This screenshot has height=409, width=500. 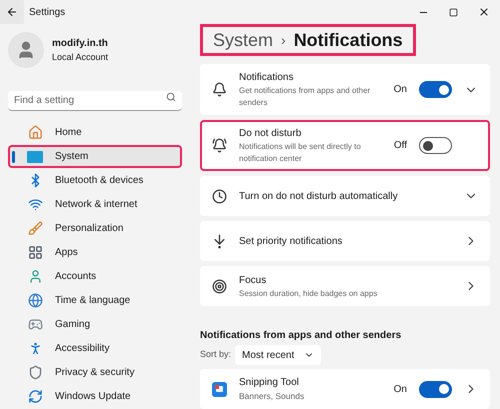 What do you see at coordinates (308, 294) in the screenshot?
I see `setting-description: Session duration, hide badges on apps` at bounding box center [308, 294].